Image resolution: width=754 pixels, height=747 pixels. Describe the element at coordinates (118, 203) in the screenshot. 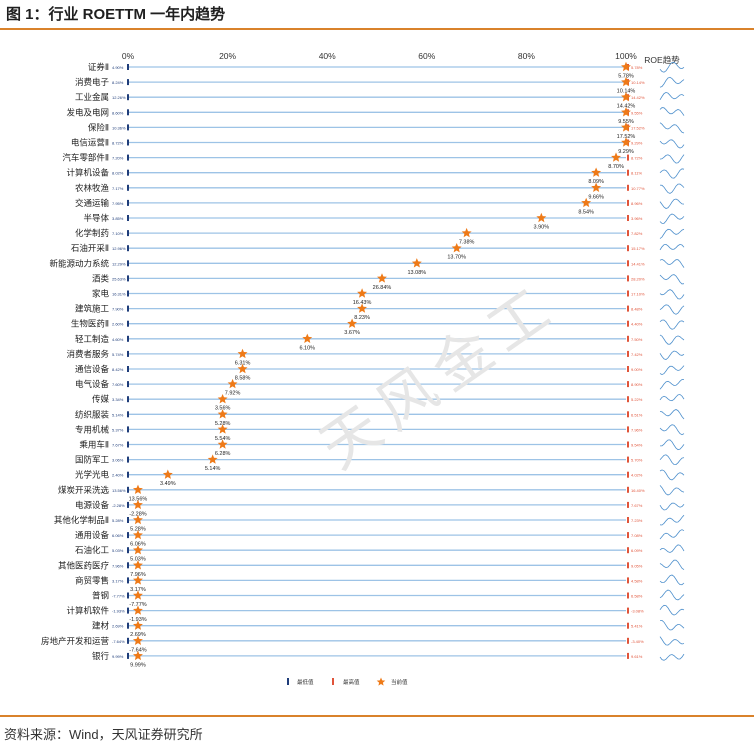

I see `min-label: 7.95%` at that location.